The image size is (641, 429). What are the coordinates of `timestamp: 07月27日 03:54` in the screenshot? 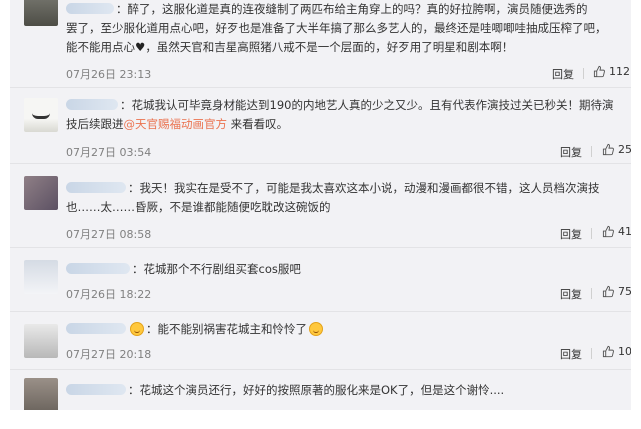 It's located at (109, 152).